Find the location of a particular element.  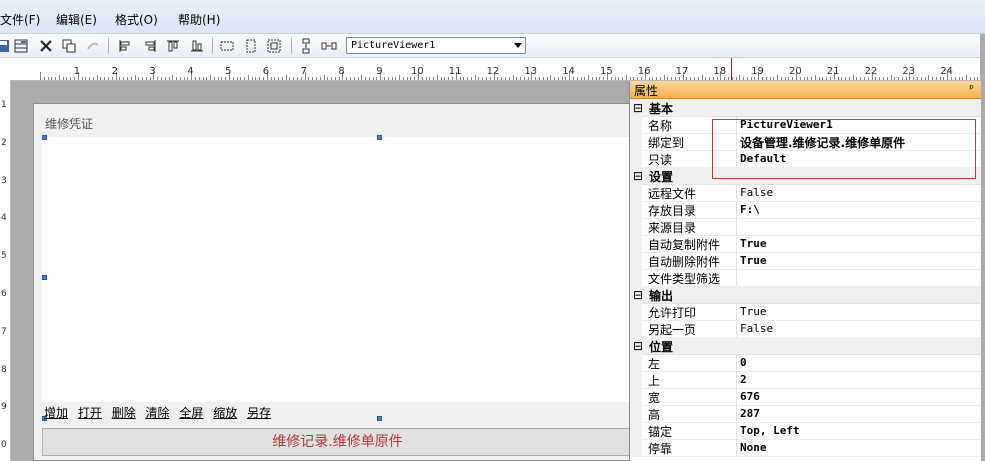

same-height-icon is located at coordinates (251, 46).